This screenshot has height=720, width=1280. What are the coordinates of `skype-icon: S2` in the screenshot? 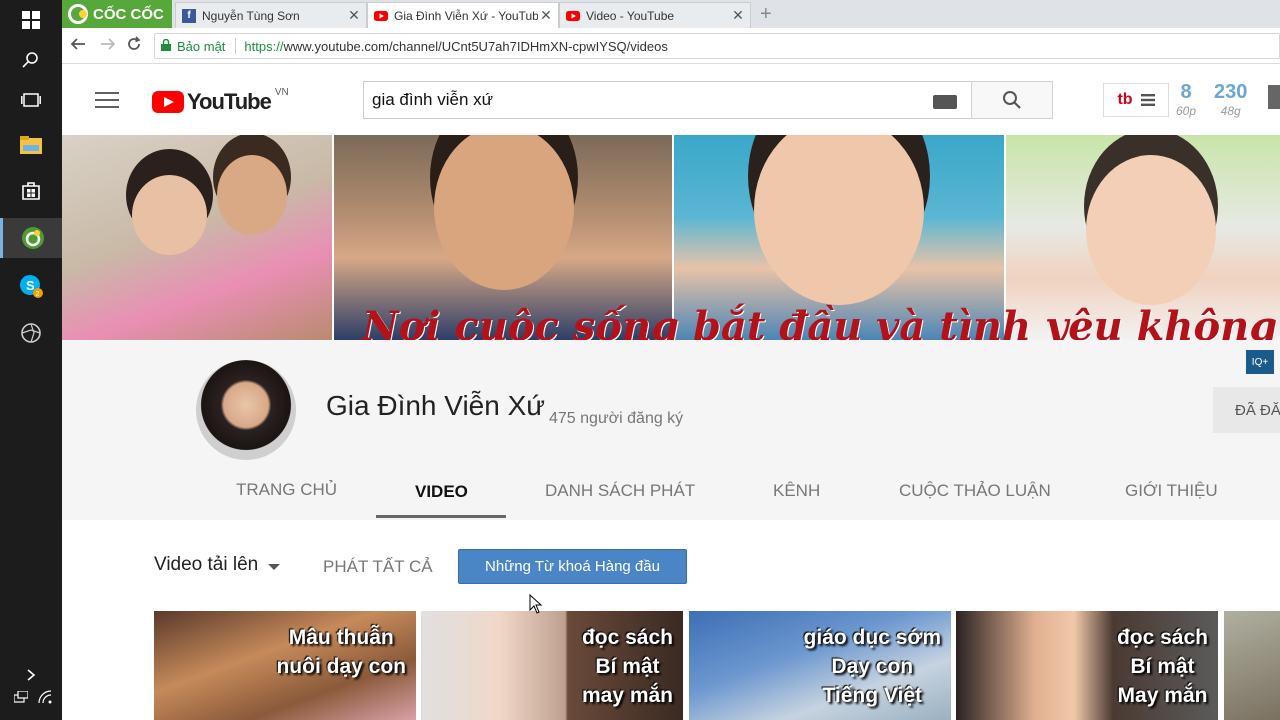 It's located at (31, 286).